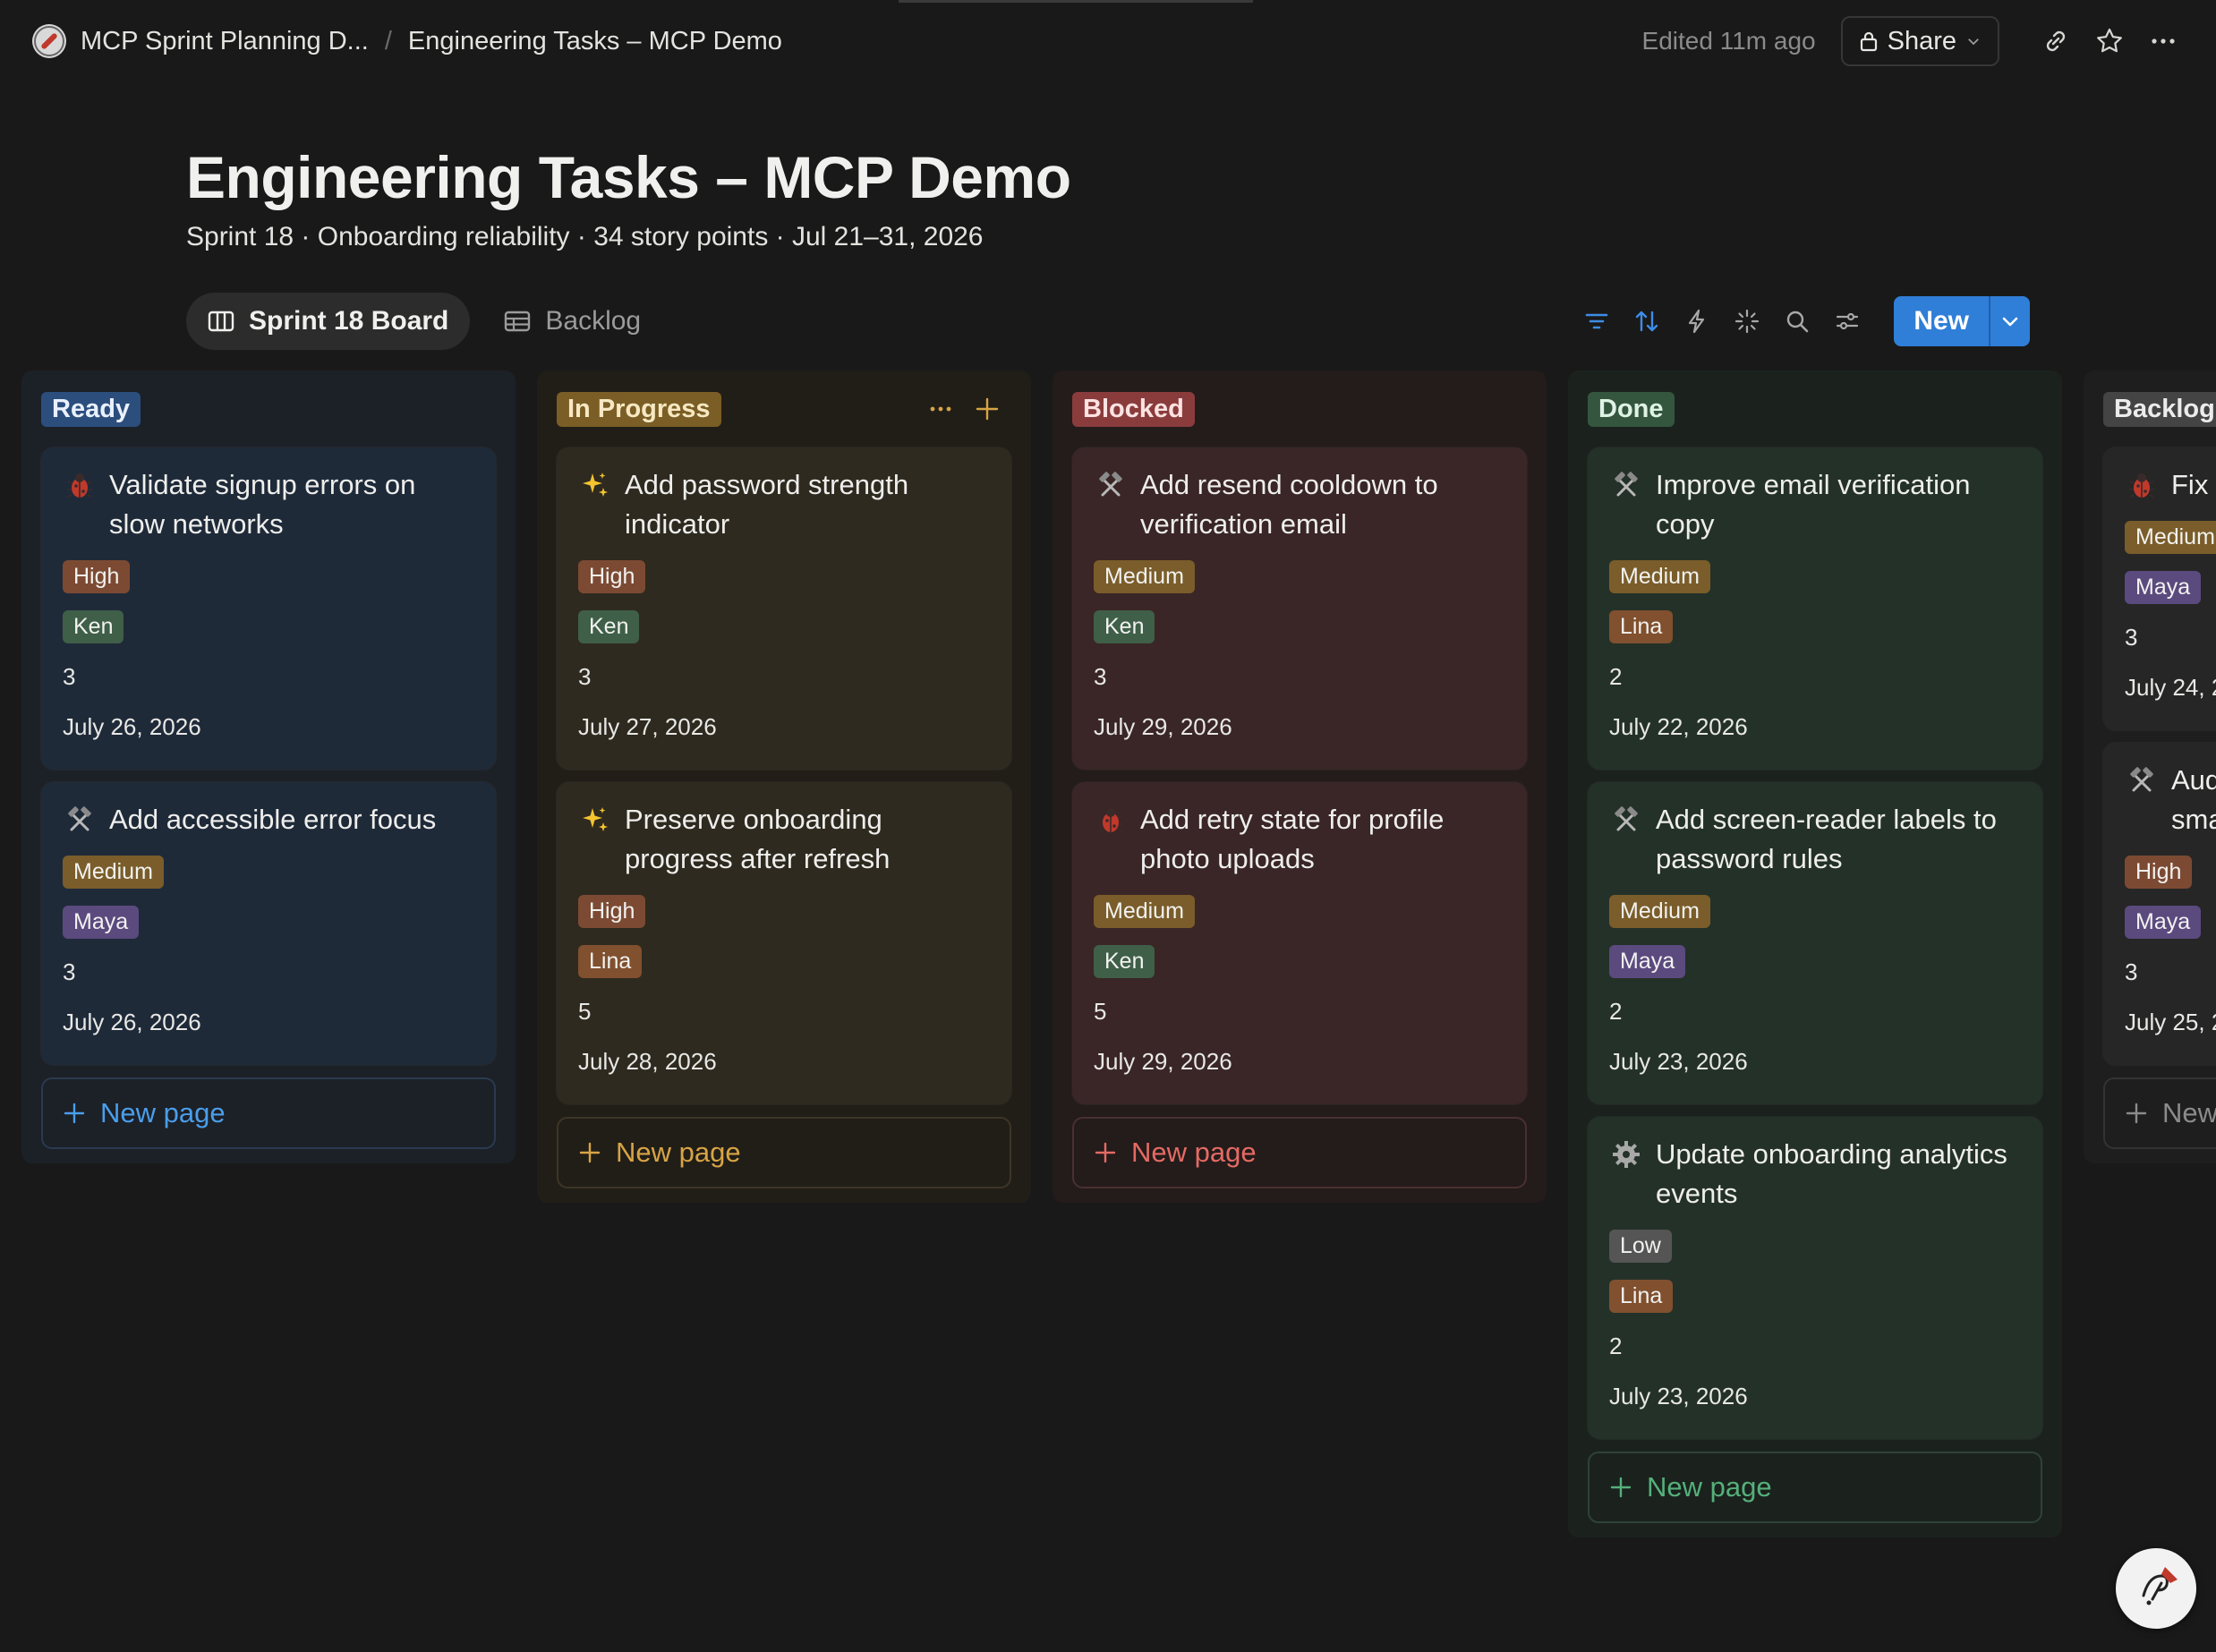  I want to click on column-header: Done, so click(1815, 409).